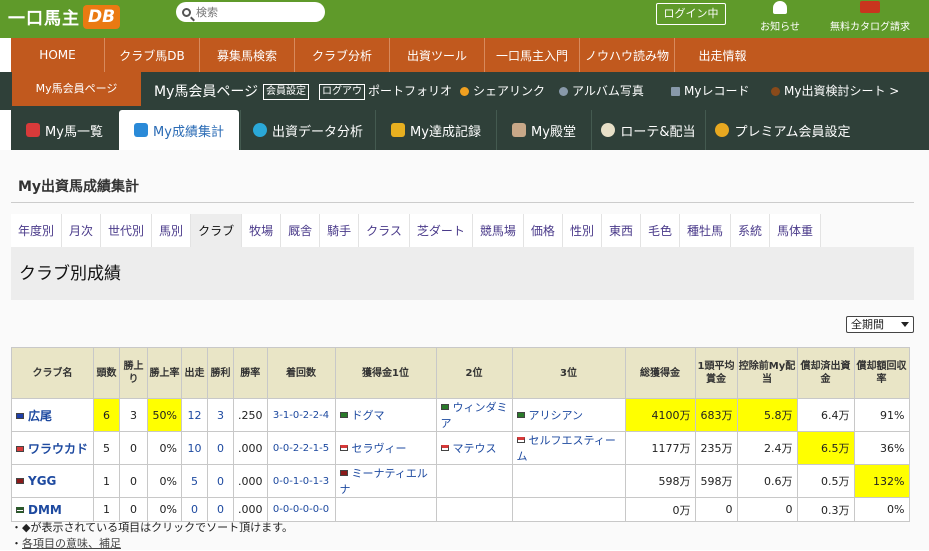 This screenshot has width=929, height=551. Describe the element at coordinates (37, 230) in the screenshot. I see `sub-tab-year: 年度別` at that location.